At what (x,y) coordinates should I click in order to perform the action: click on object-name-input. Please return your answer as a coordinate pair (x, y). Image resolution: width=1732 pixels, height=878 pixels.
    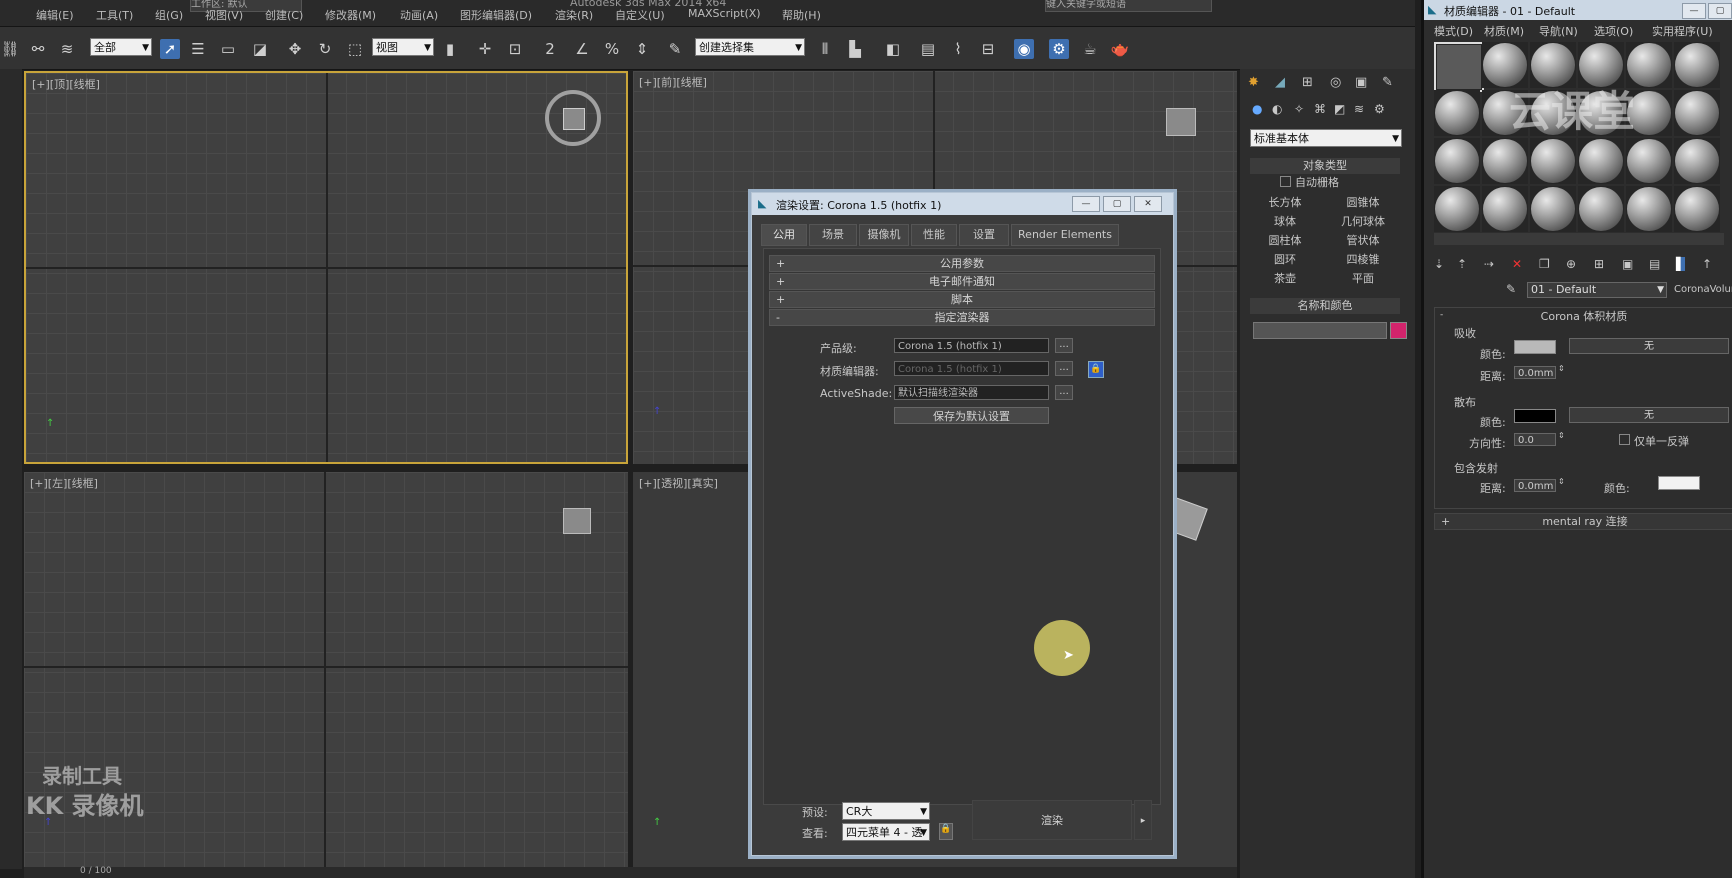
    Looking at the image, I should click on (1320, 330).